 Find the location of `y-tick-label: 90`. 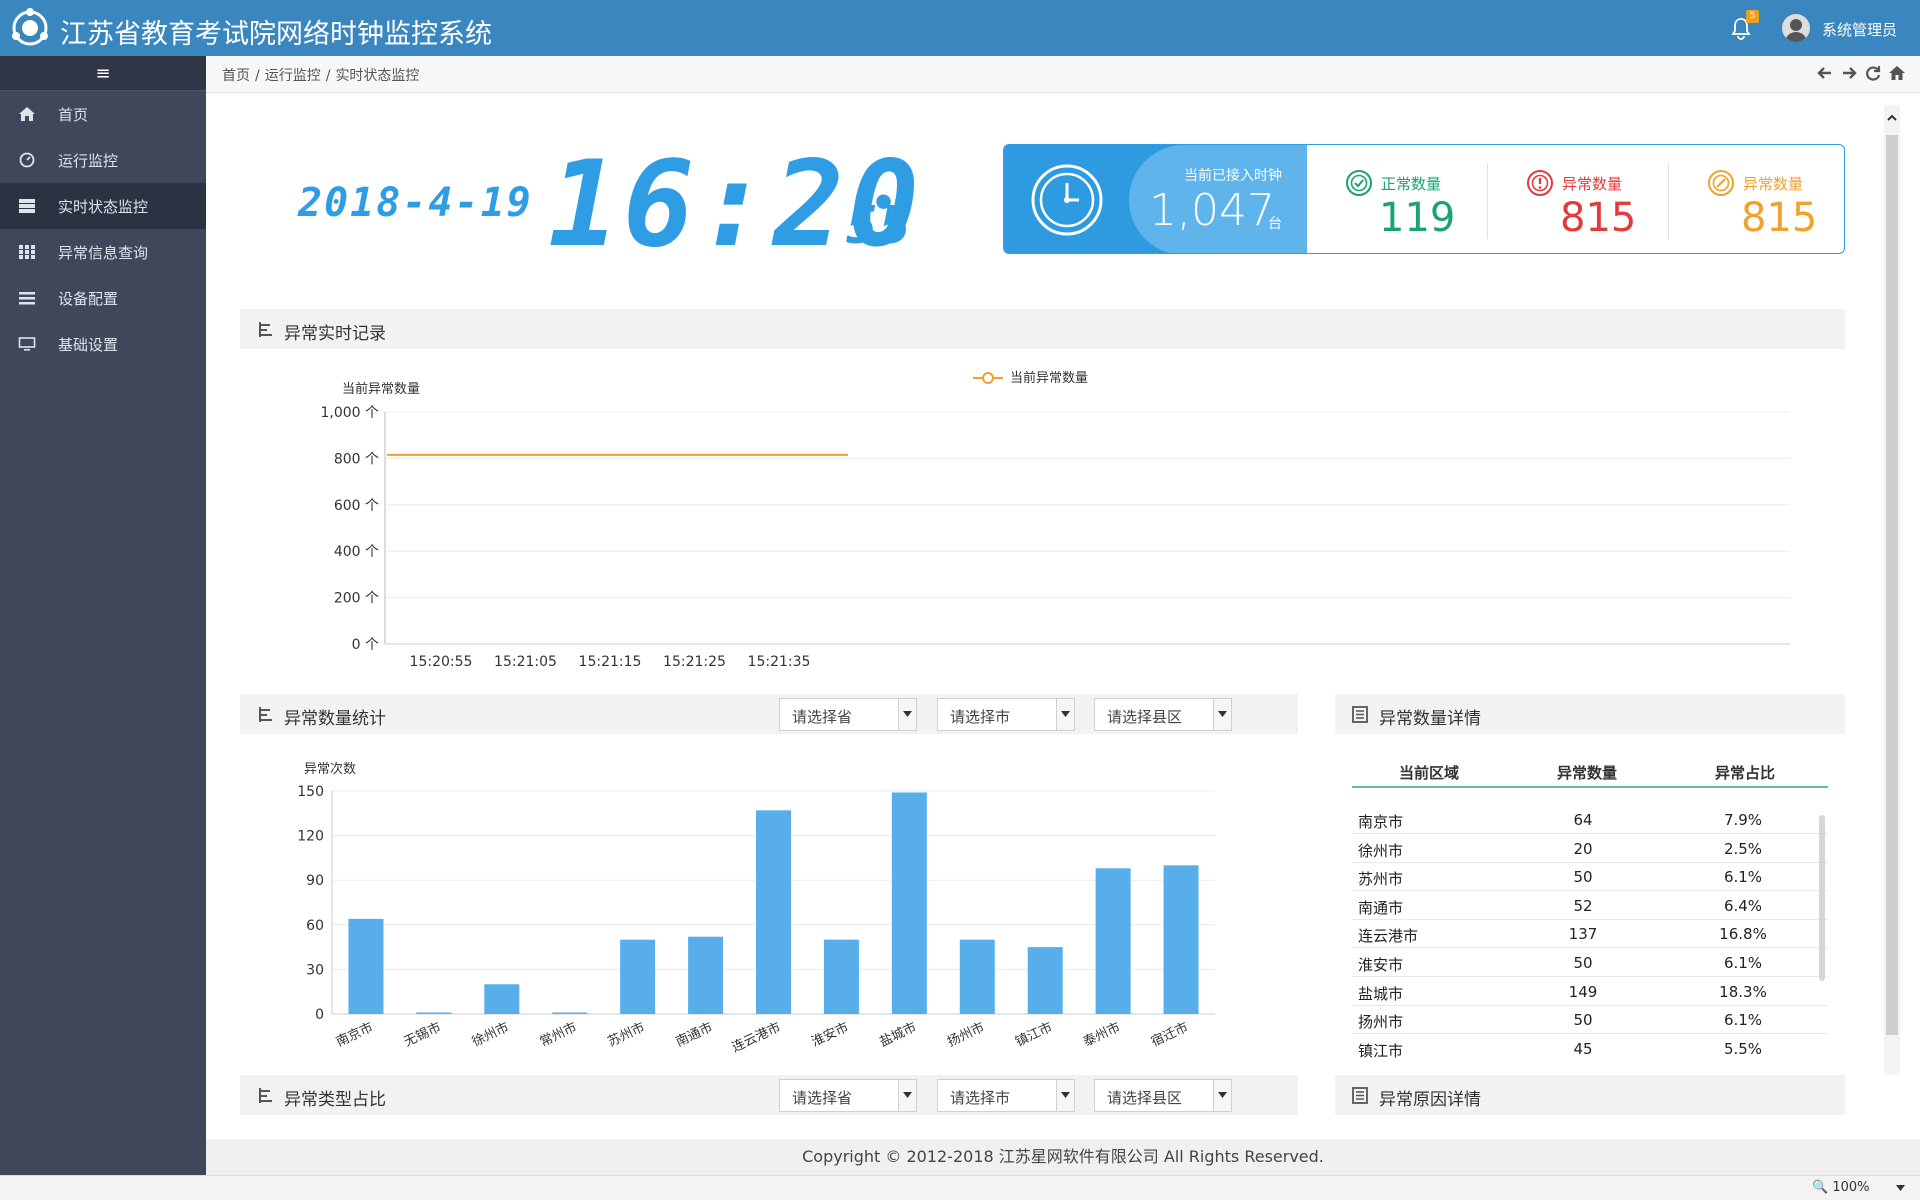

y-tick-label: 90 is located at coordinates (315, 881).